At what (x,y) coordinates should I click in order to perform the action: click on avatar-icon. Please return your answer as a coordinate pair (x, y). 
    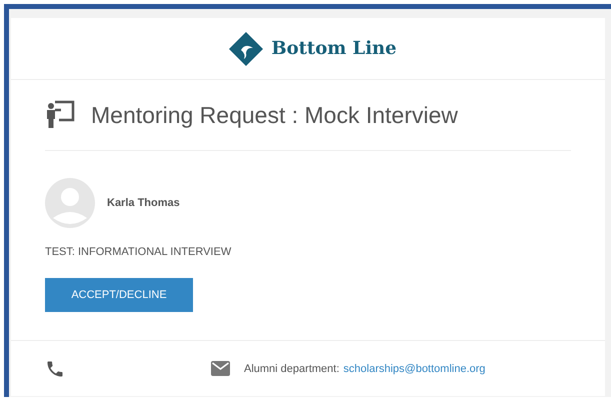
    Looking at the image, I should click on (70, 203).